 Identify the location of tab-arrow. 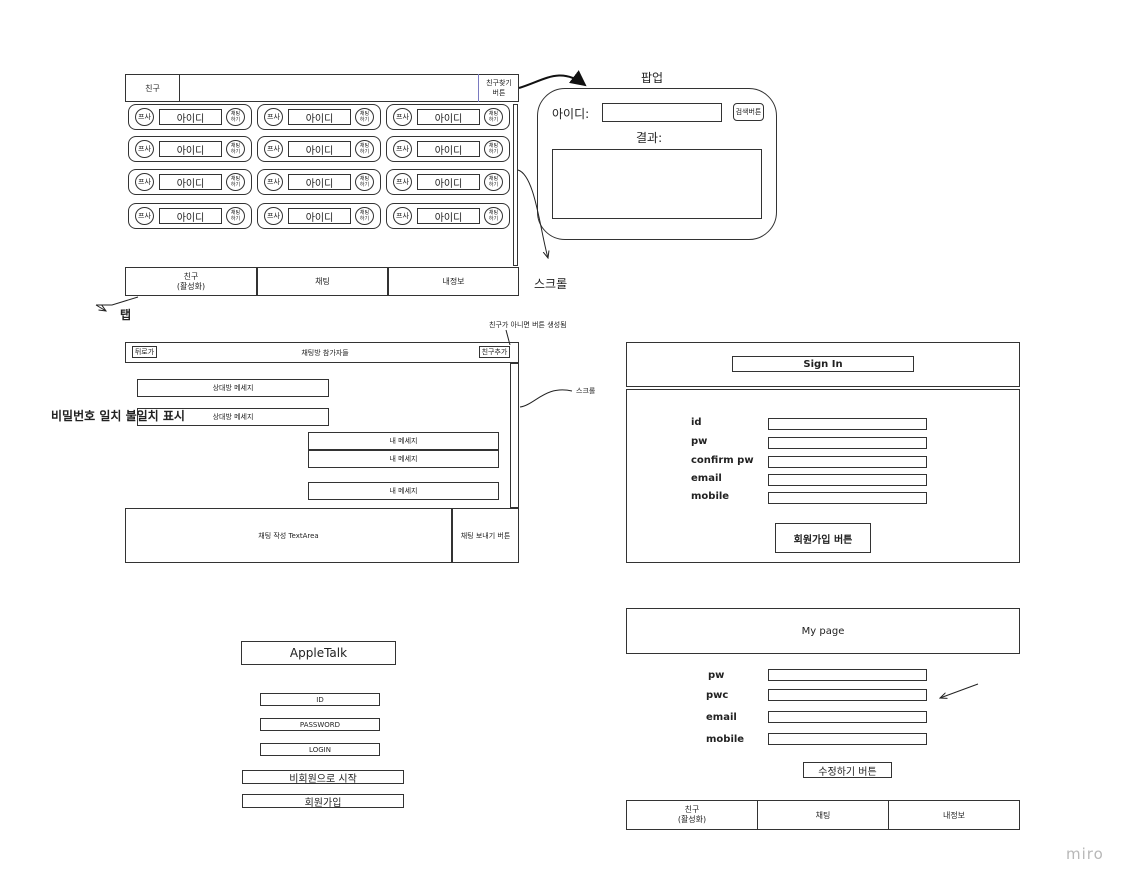
(117, 301).